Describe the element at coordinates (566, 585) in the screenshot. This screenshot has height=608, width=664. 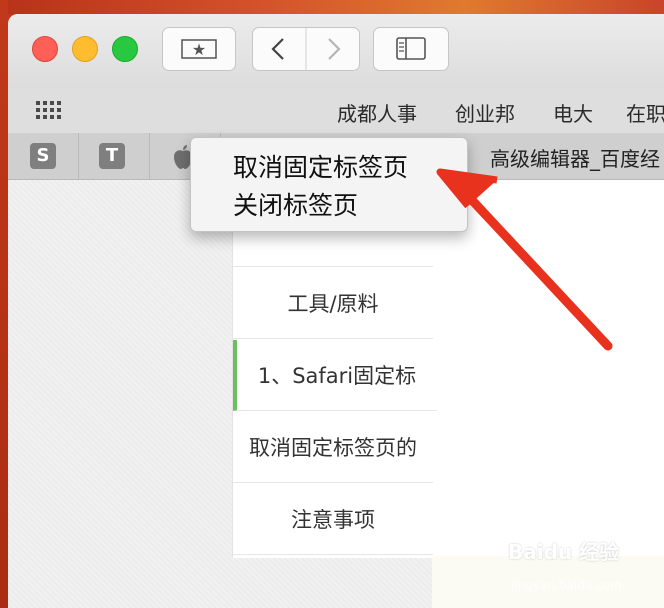
I see `baidu-watermark-url: jingyan.baidu.com` at that location.